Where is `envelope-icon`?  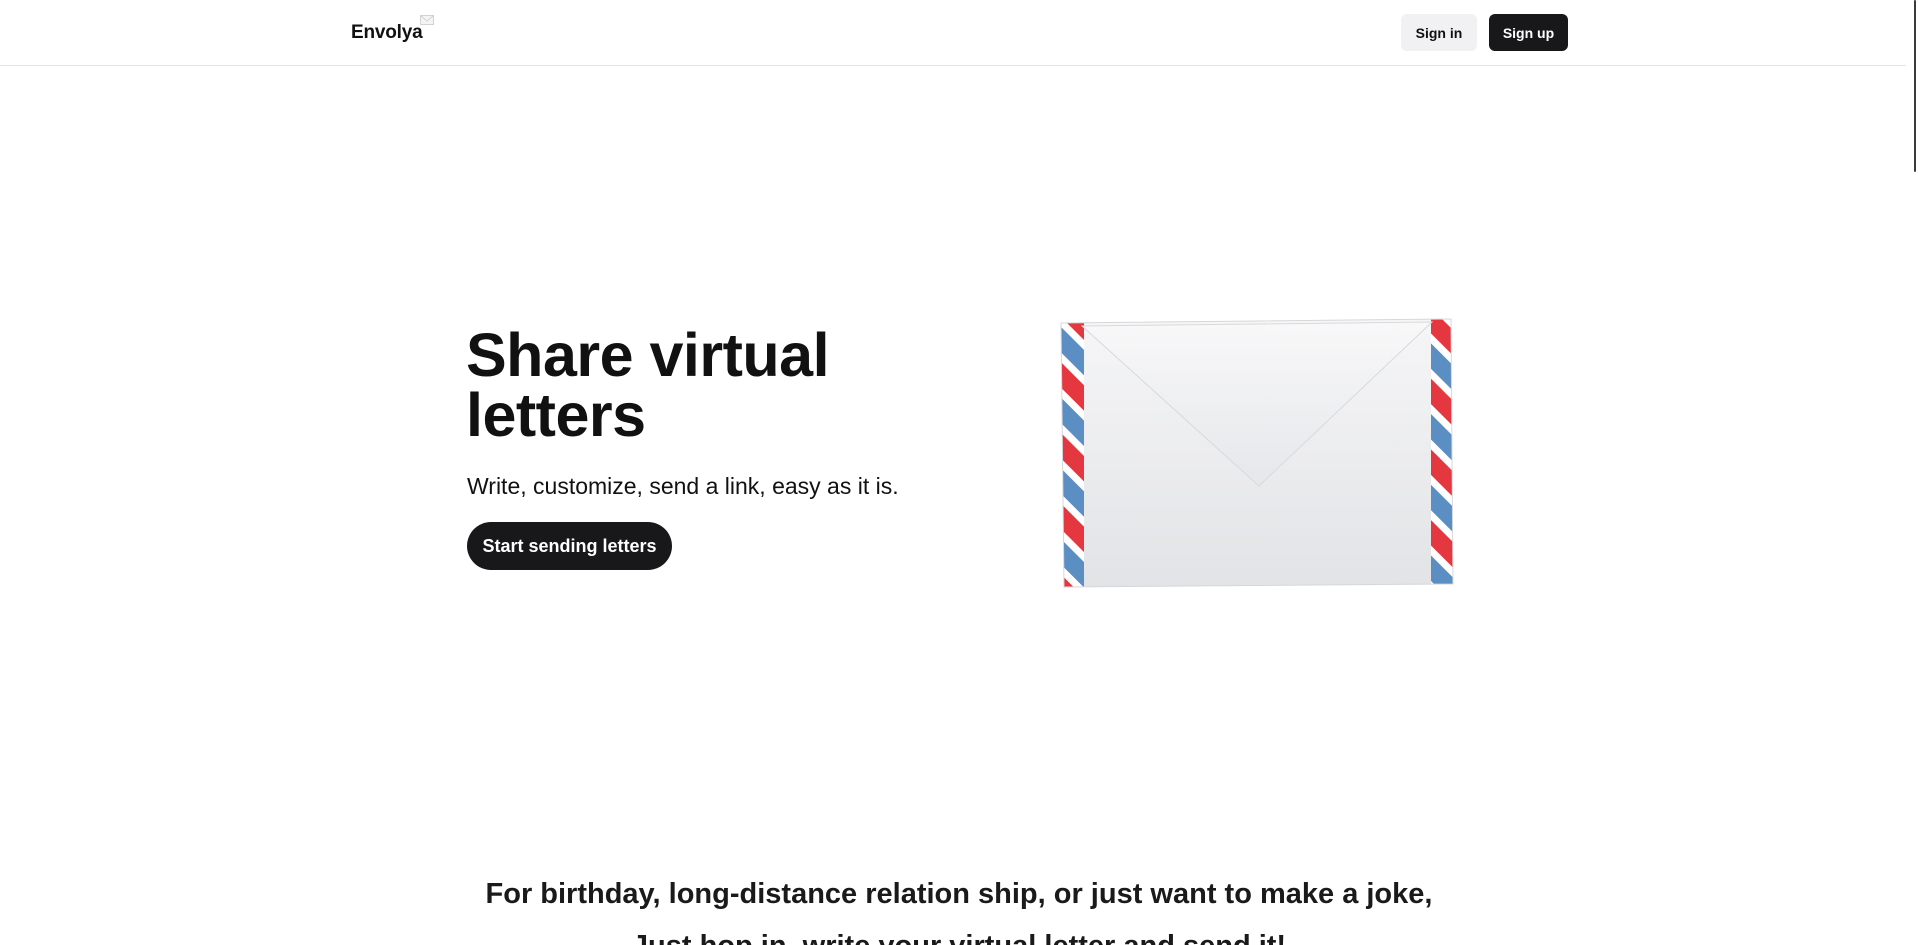
envelope-icon is located at coordinates (427, 20).